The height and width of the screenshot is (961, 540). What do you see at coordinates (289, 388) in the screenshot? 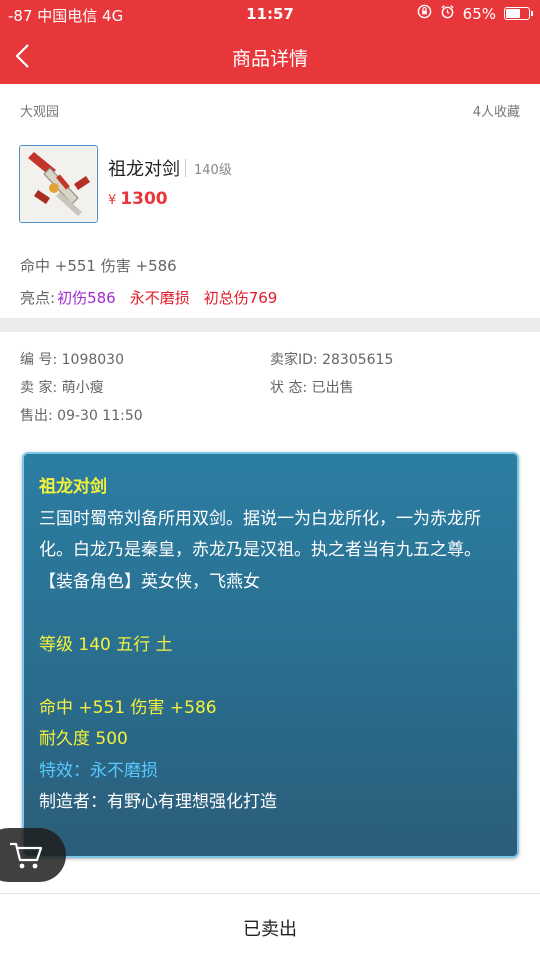
I see `state-label: 状 态:` at bounding box center [289, 388].